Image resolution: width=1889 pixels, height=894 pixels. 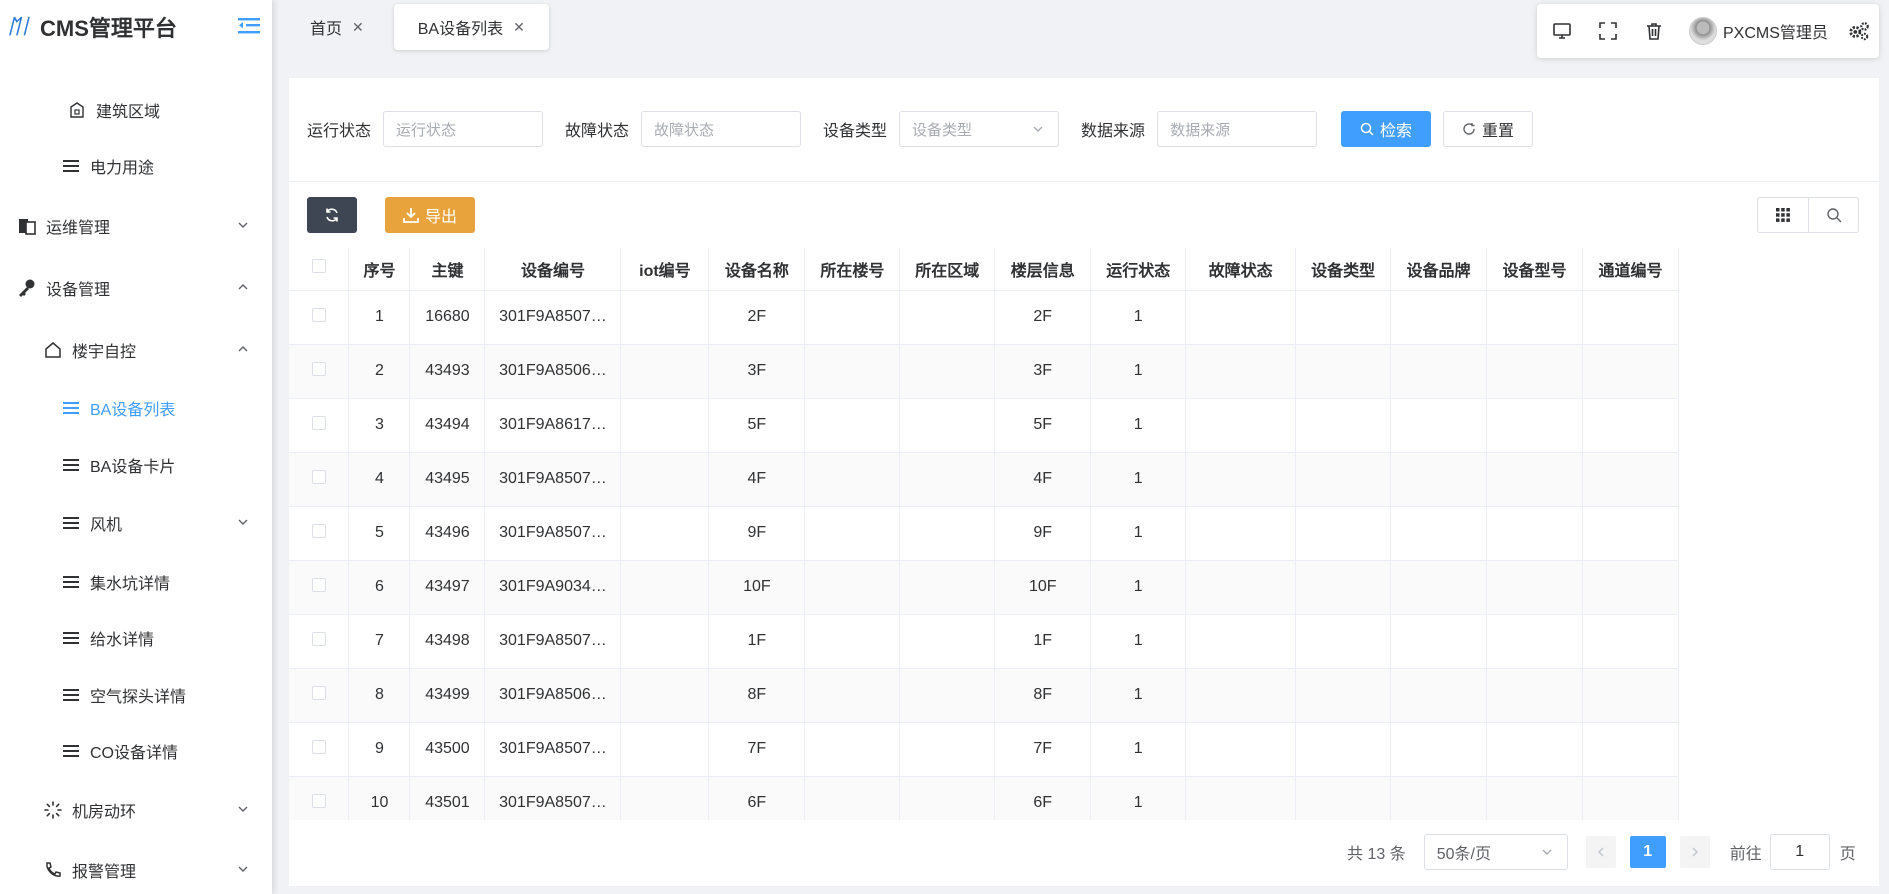 I want to click on fault-status-input: 故障状态, so click(x=721, y=129).